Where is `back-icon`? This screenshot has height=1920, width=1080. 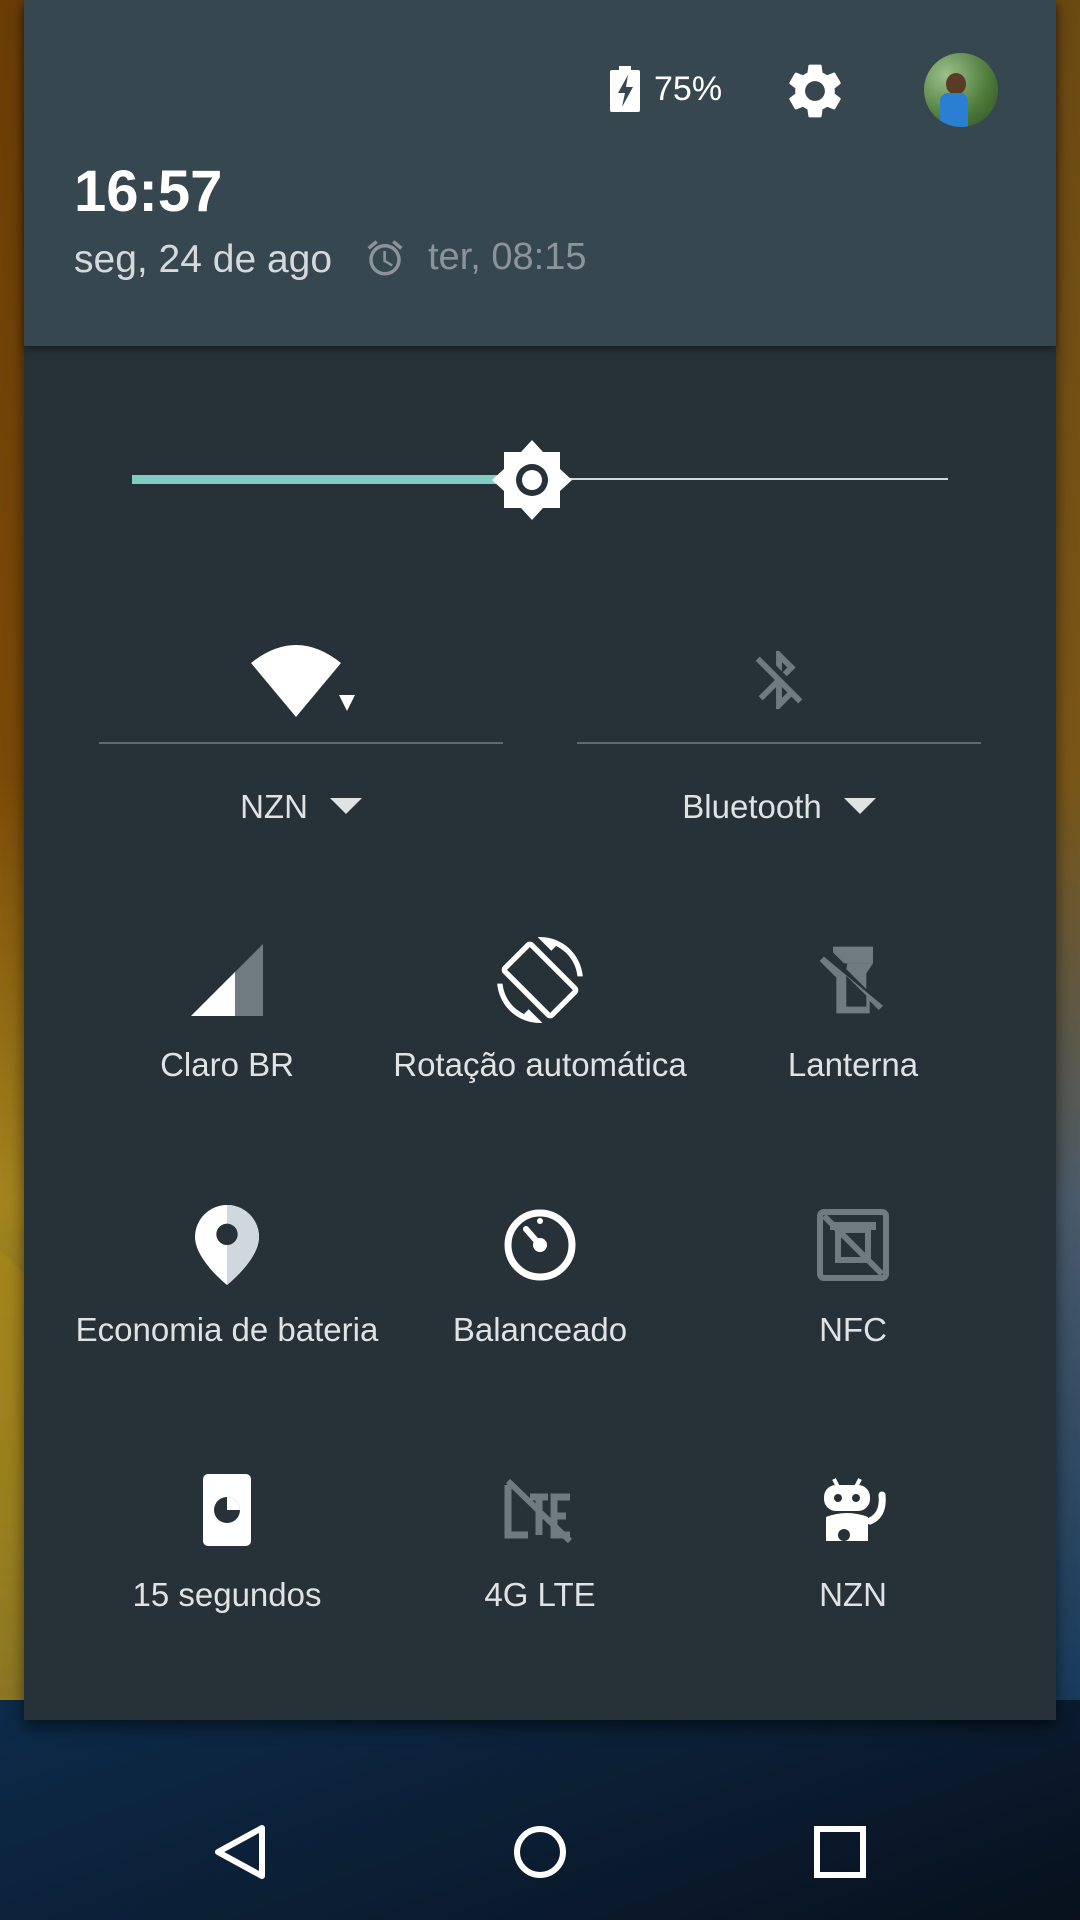 back-icon is located at coordinates (240, 1852).